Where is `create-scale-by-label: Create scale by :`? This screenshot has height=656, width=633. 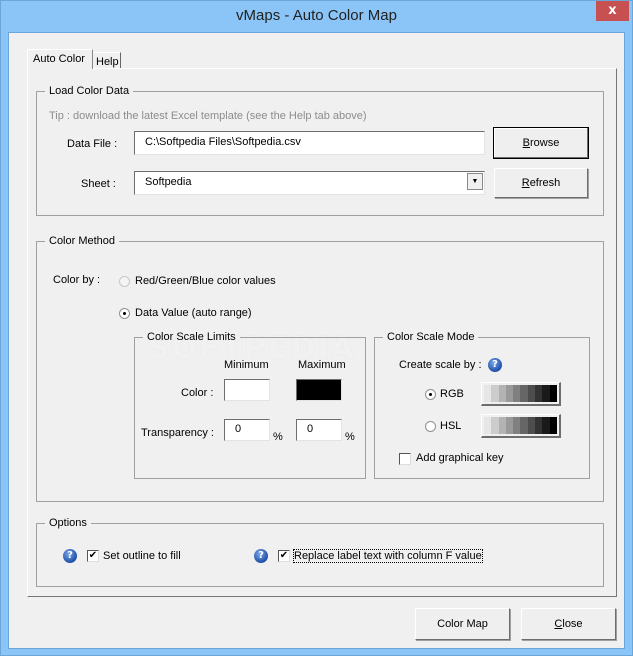 create-scale-by-label: Create scale by : is located at coordinates (440, 365).